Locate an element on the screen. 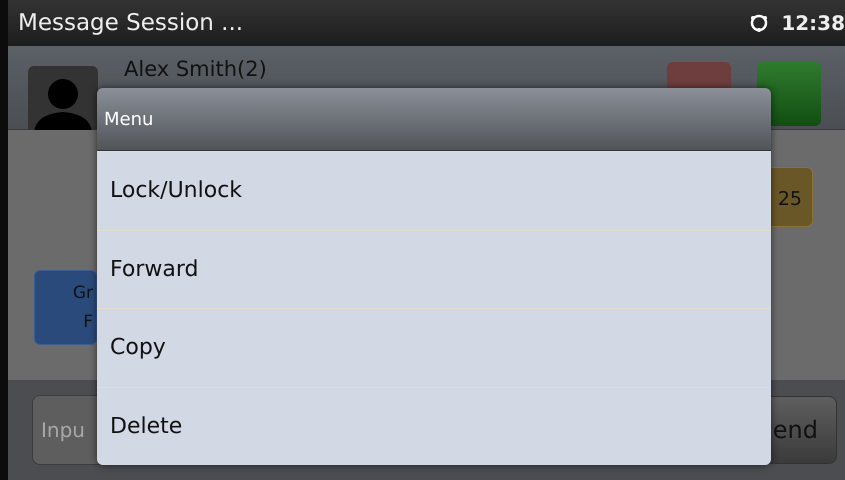 The height and width of the screenshot is (480, 845). message-text: 25 is located at coordinates (790, 199).